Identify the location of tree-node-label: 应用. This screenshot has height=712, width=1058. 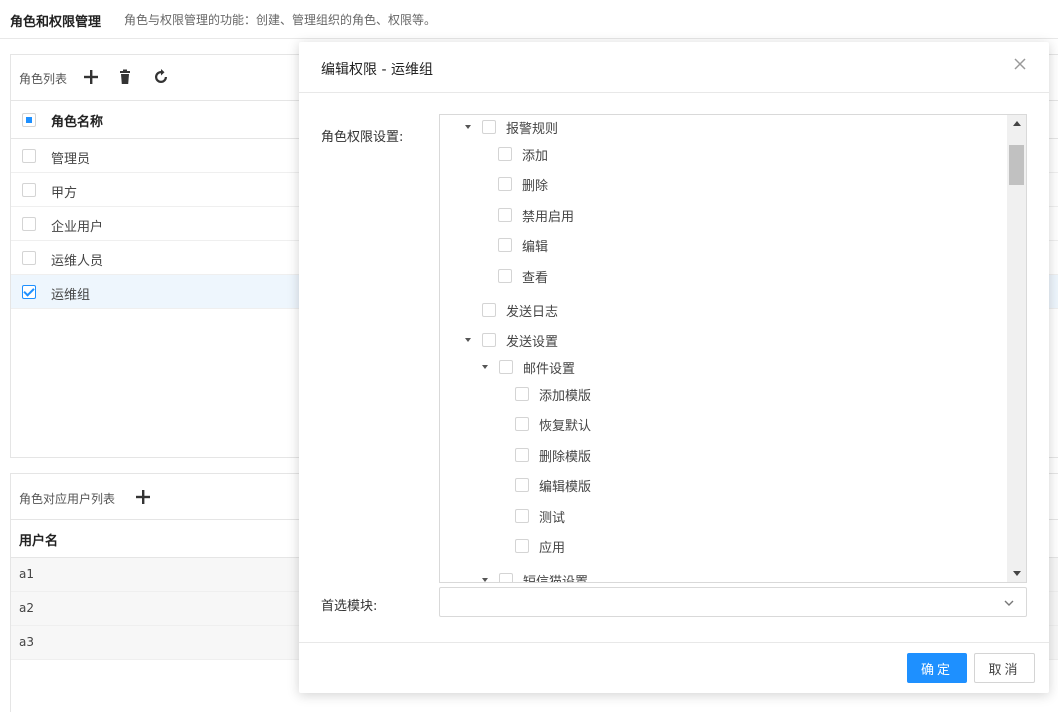
(552, 548).